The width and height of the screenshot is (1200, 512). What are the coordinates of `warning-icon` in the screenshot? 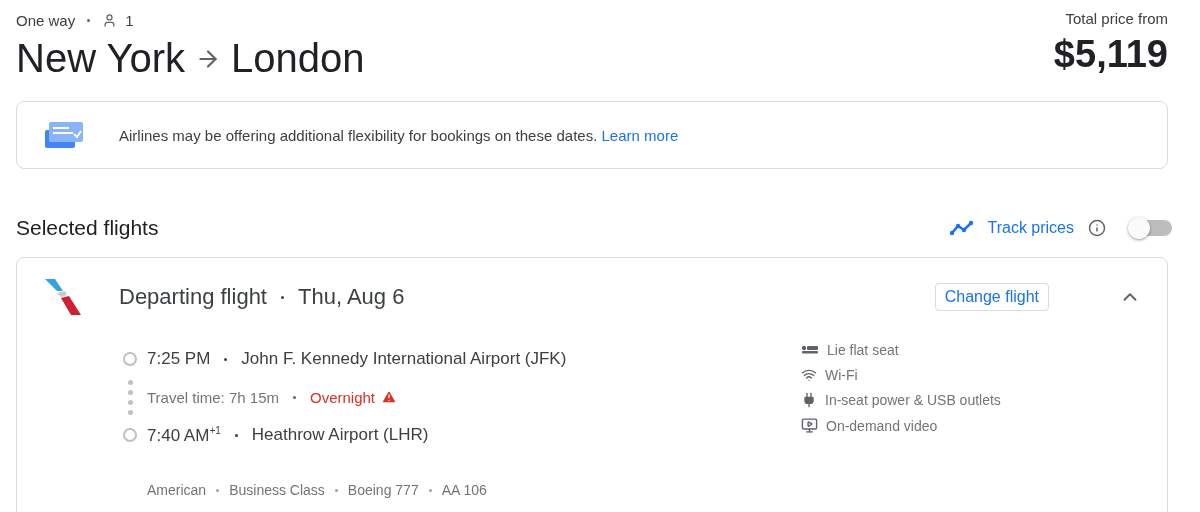 It's located at (389, 397).